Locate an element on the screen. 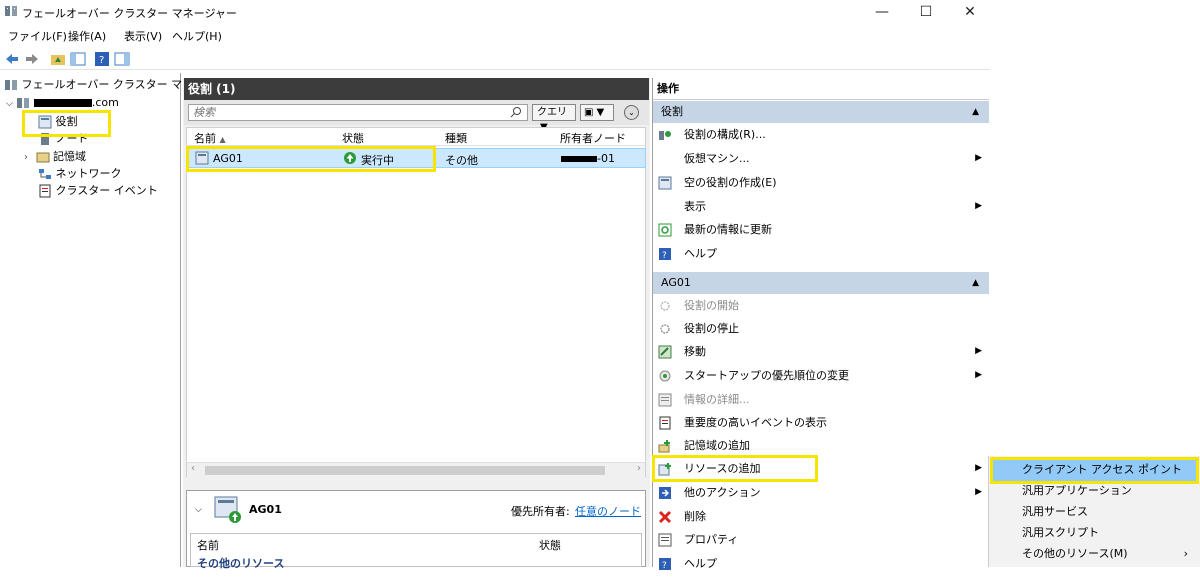 The image size is (1200, 579). actions-title: 操作 is located at coordinates (821, 89).